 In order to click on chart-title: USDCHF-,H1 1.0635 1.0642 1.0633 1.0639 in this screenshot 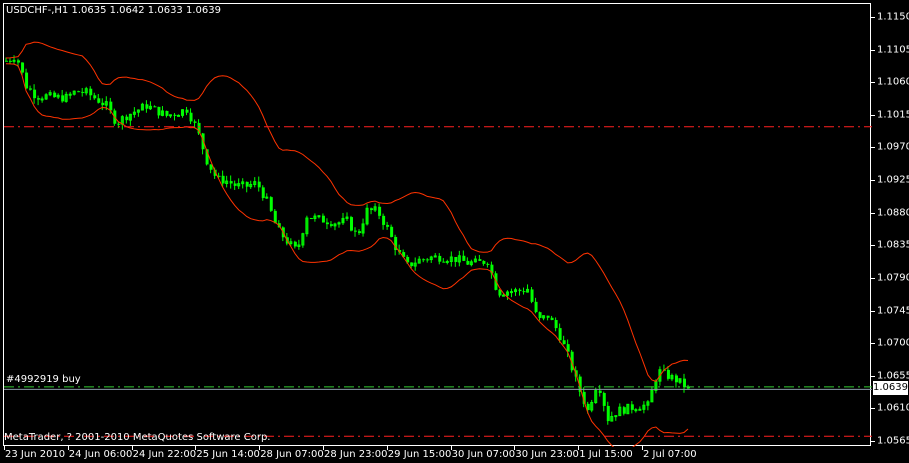, I will do `click(113, 10)`.